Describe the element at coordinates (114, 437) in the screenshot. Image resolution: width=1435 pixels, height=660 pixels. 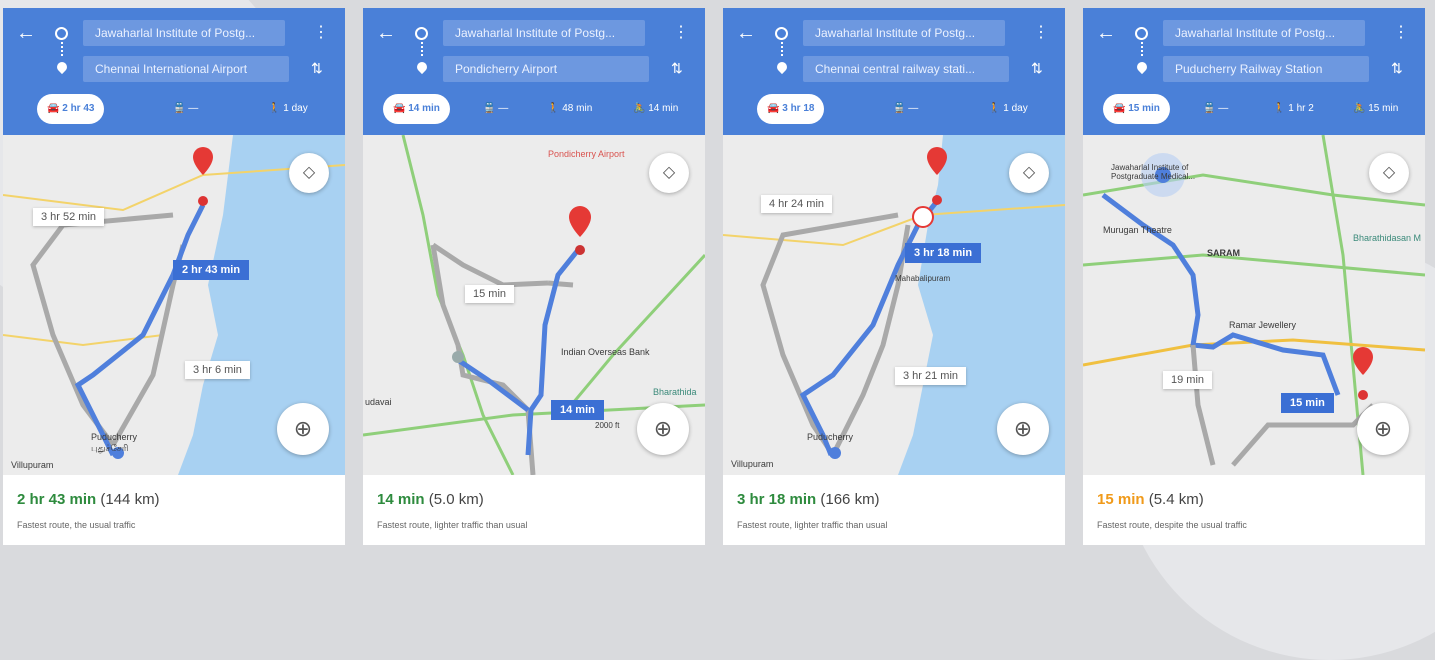
I see `place-label: Puducherry` at that location.